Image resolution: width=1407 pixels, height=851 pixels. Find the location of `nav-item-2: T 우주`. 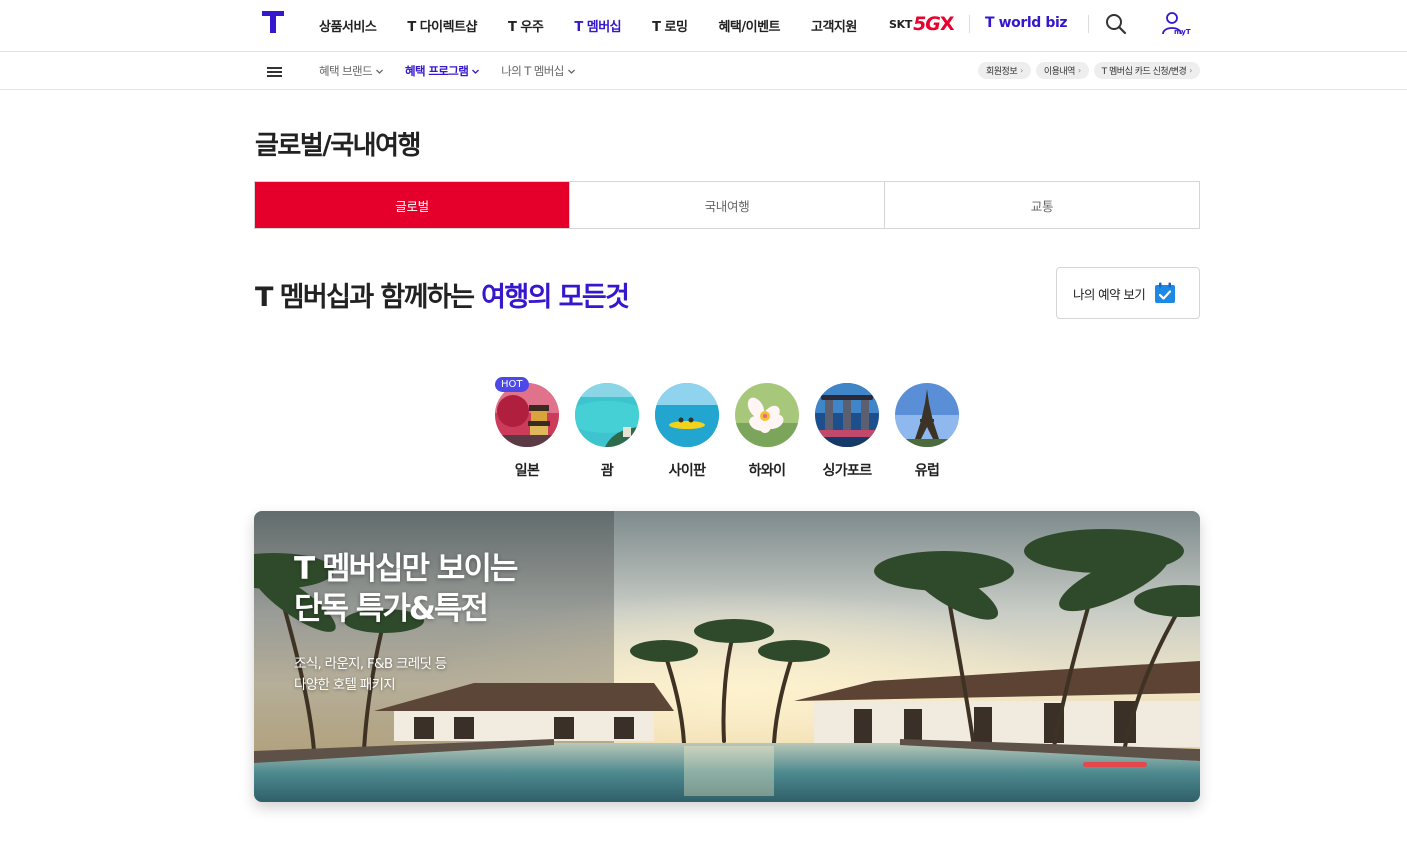

nav-item-2: T 우주 is located at coordinates (526, 25).